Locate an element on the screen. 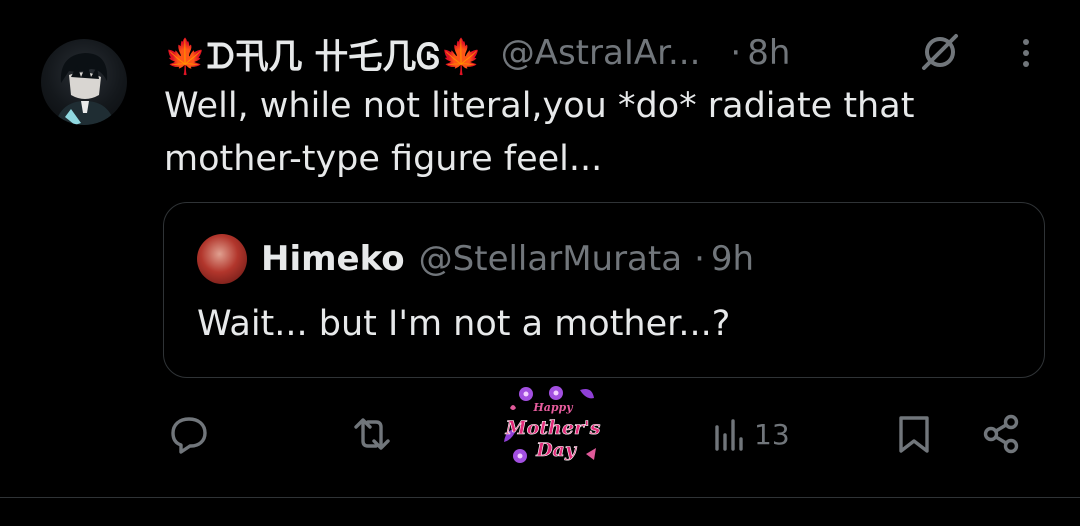 Image resolution: width=1080 pixels, height=526 pixels. quoted-author-handle: @StellarMurata is located at coordinates (550, 259).